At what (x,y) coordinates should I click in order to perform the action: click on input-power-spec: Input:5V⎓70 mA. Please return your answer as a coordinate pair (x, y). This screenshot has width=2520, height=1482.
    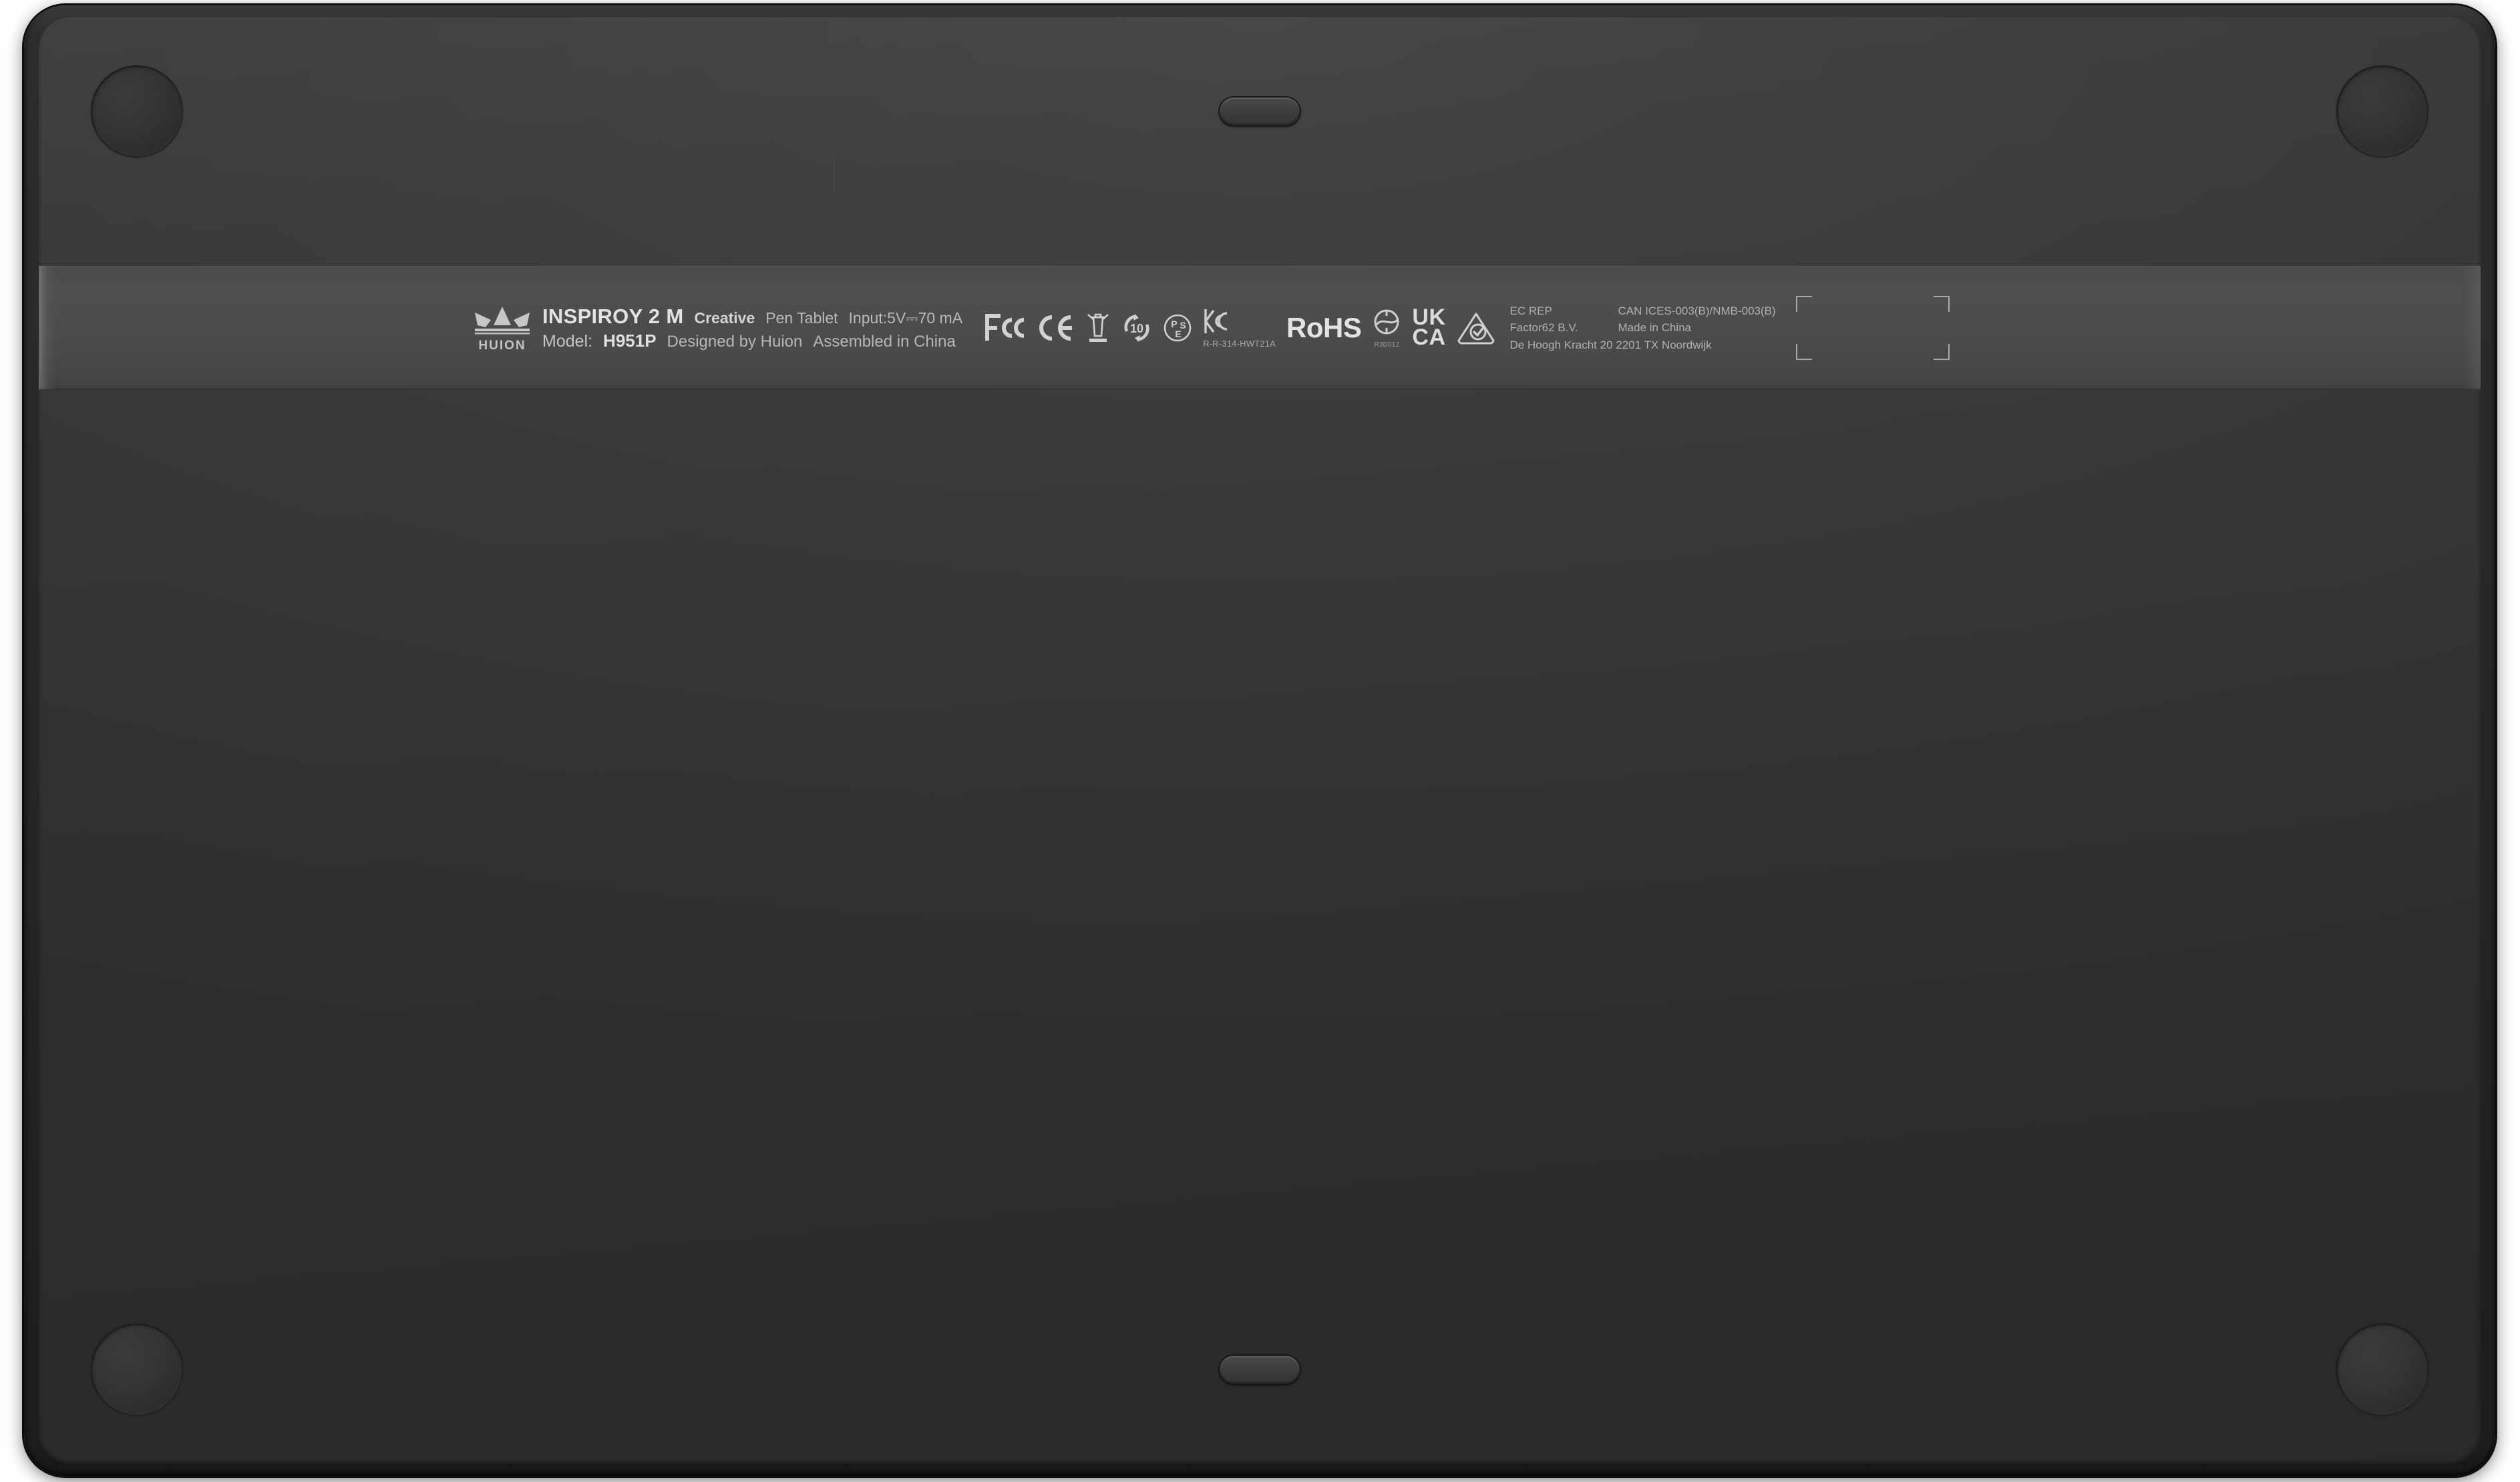
    Looking at the image, I should click on (905, 318).